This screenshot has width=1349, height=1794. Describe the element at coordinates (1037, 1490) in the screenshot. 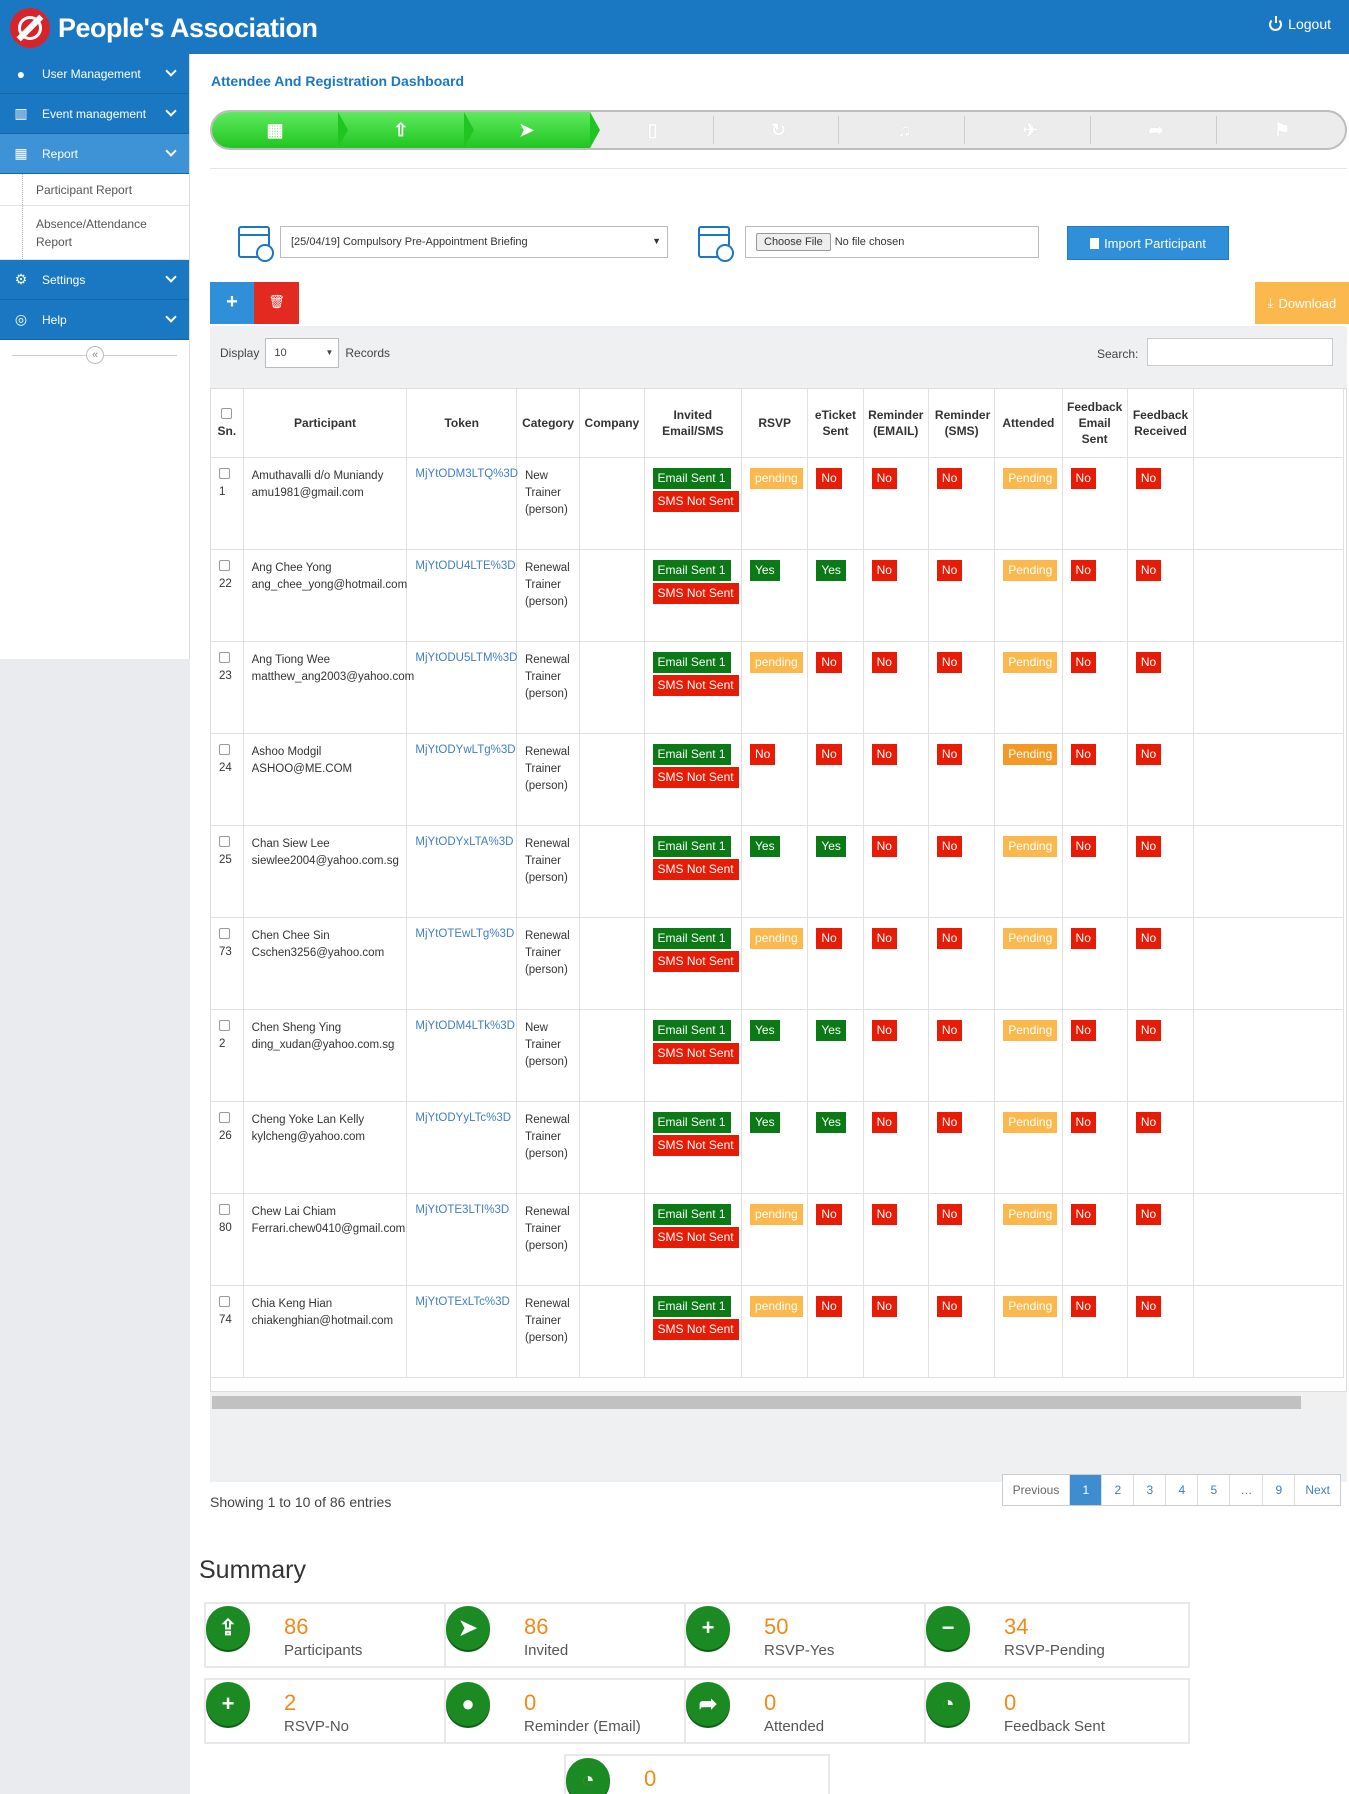

I see `previous-page-button: Previous` at that location.